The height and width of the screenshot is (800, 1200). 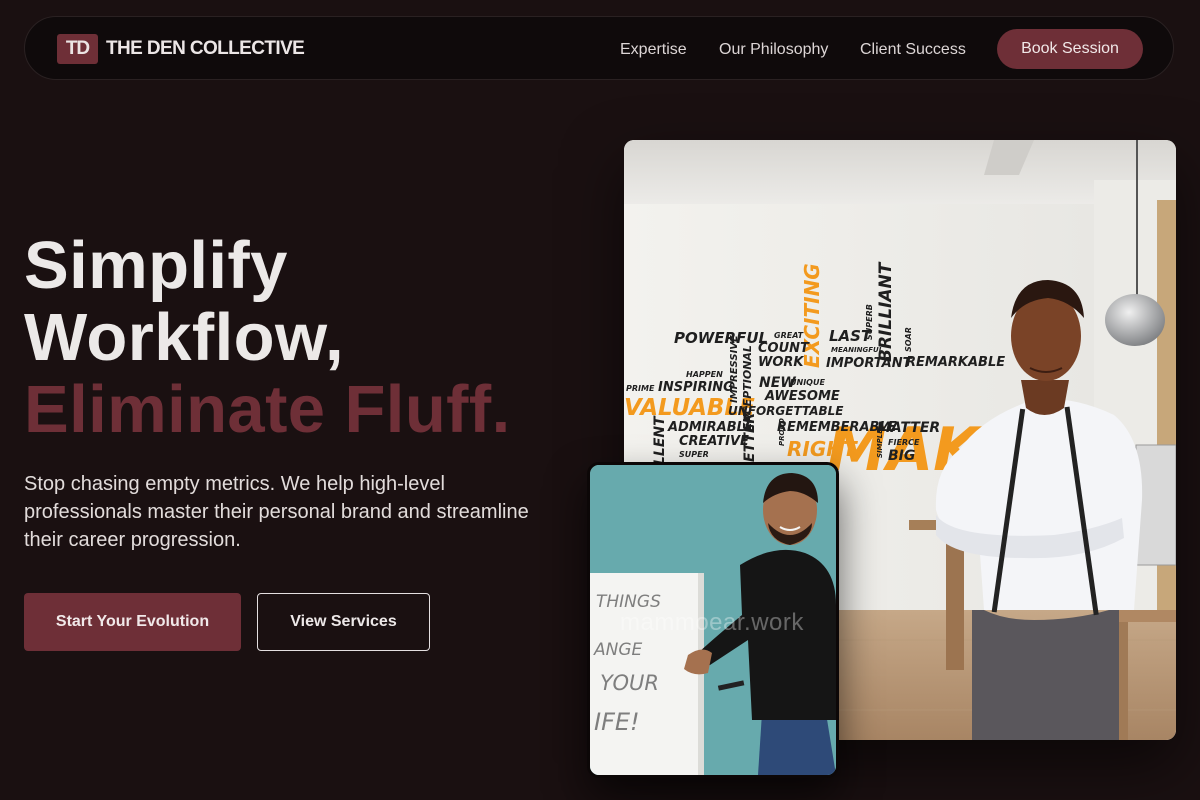 I want to click on watermark-text: mammoear.work, so click(x=712, y=622).